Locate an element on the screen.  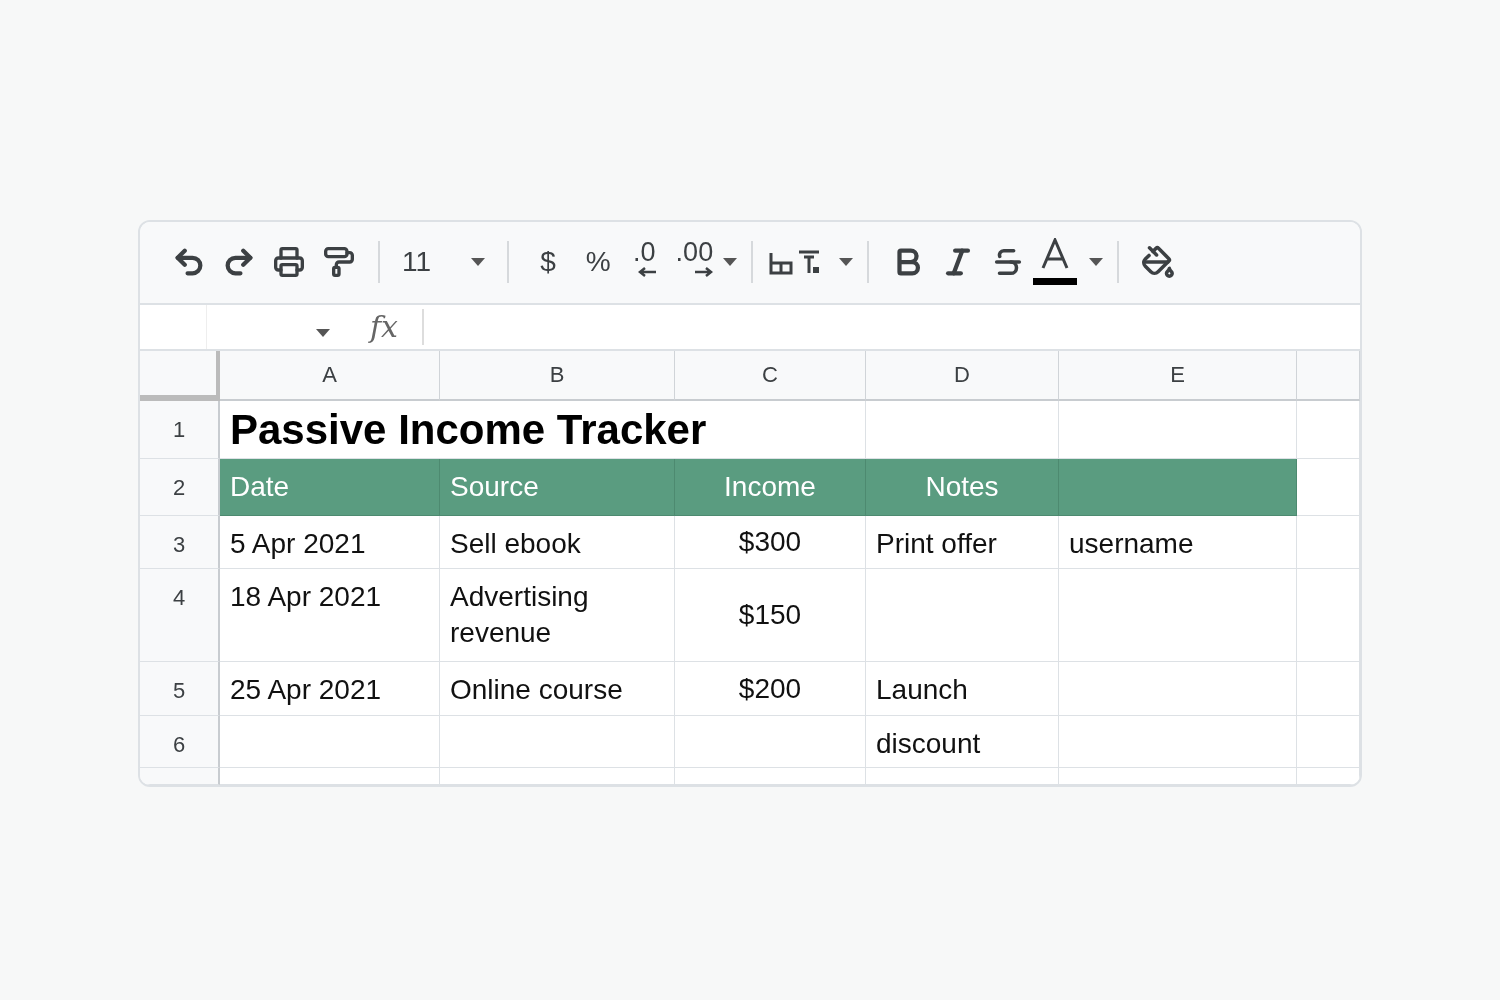
column-header: C is located at coordinates (770, 376).